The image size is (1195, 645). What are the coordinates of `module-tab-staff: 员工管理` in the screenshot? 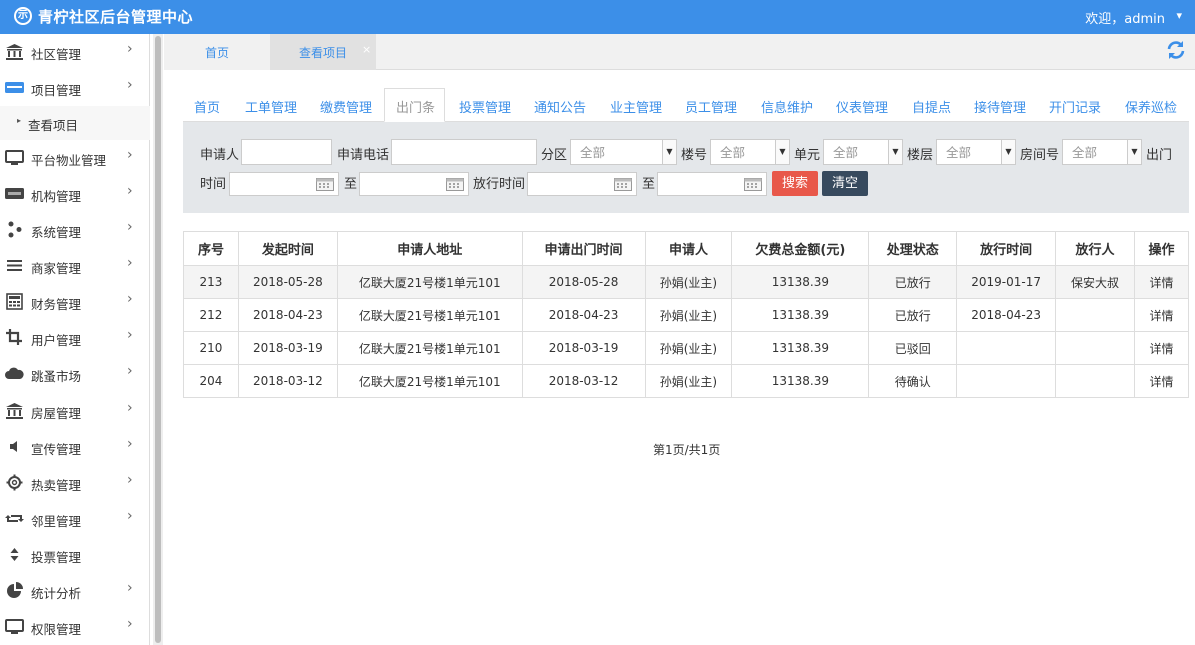 It's located at (711, 106).